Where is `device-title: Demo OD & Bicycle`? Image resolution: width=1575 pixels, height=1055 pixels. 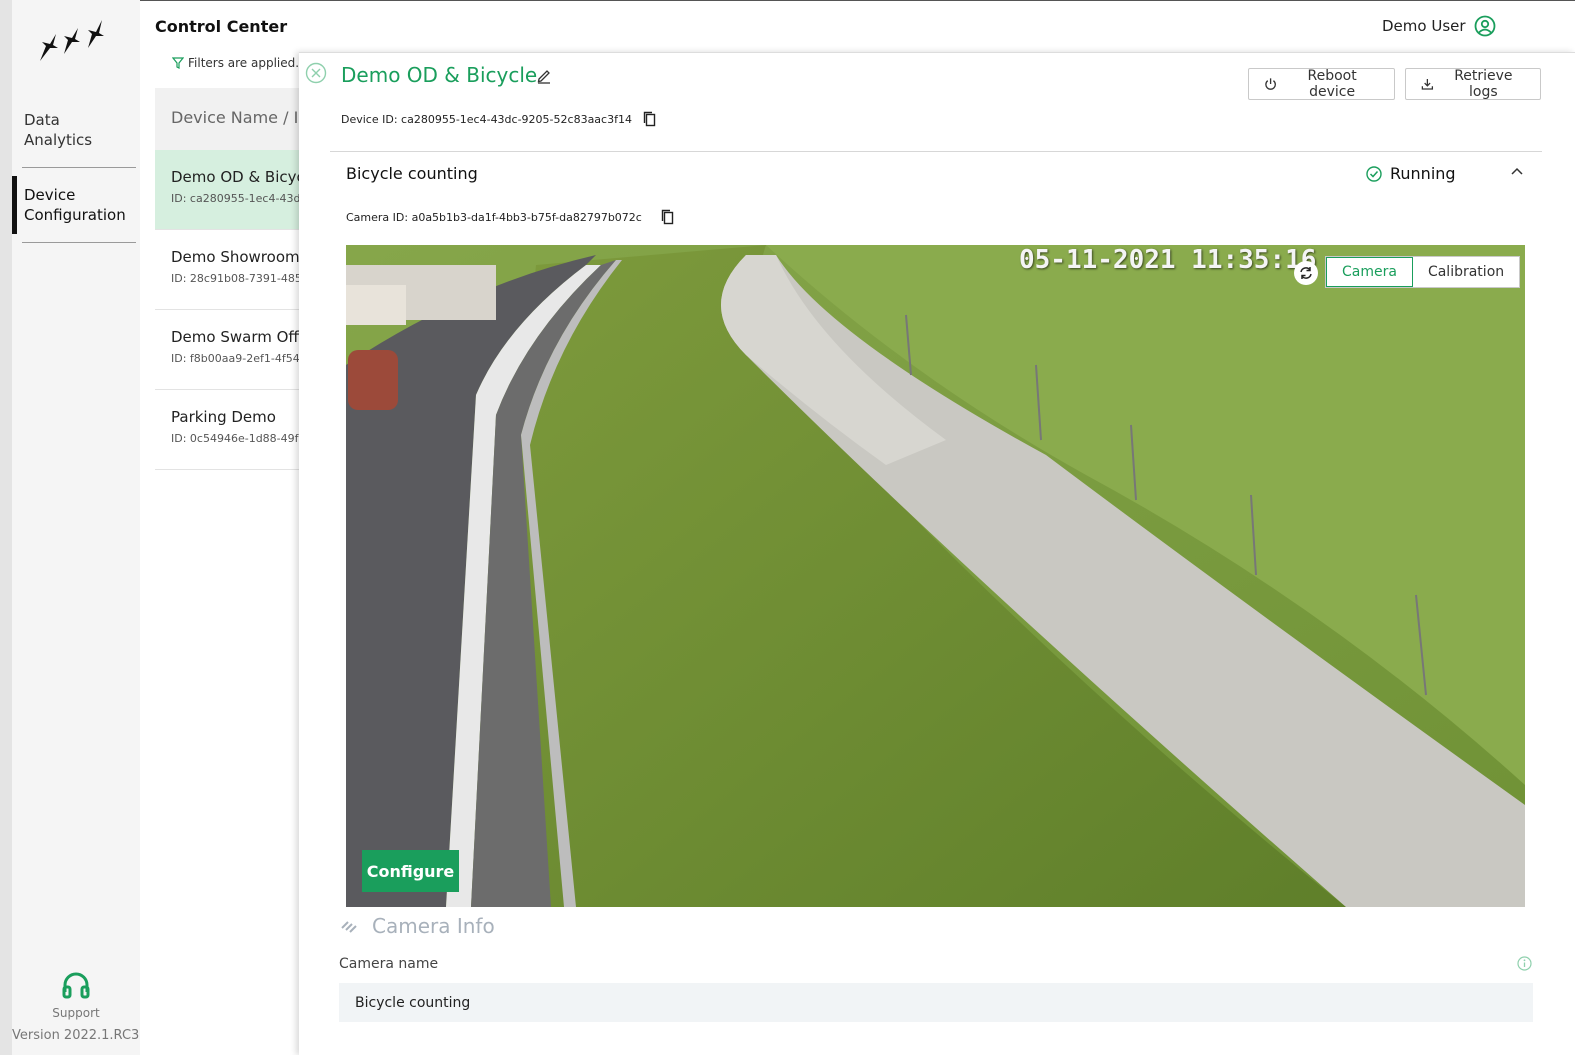 device-title: Demo OD & Bicycle is located at coordinates (439, 75).